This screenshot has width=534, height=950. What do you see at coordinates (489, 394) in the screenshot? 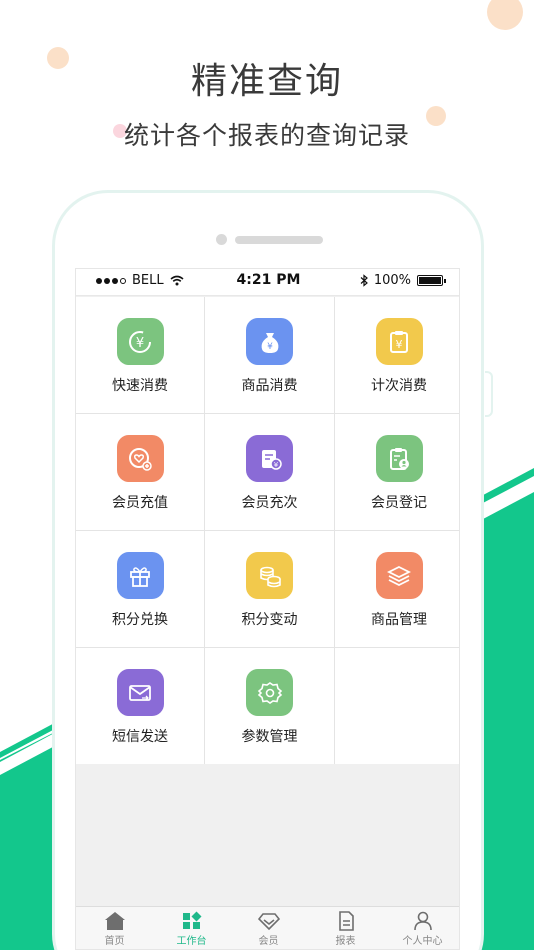
I see `phone-side-button` at bounding box center [489, 394].